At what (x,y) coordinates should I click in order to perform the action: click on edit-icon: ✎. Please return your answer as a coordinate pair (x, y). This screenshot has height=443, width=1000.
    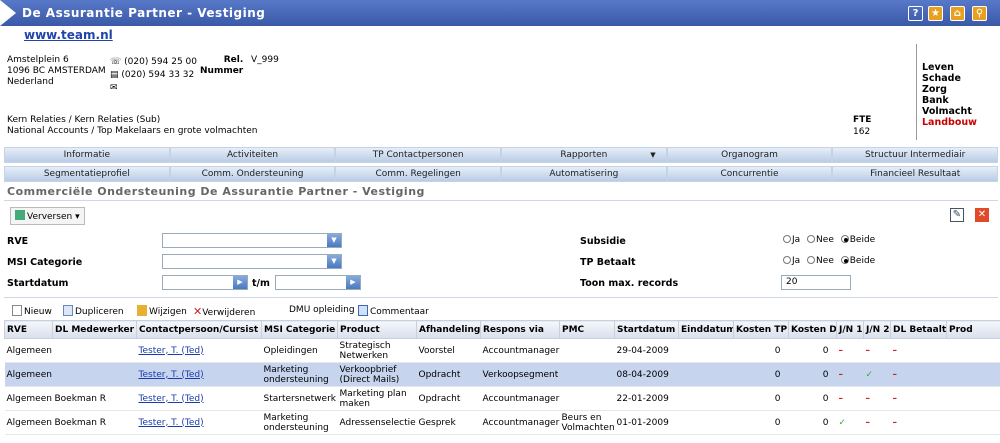
    Looking at the image, I should click on (957, 215).